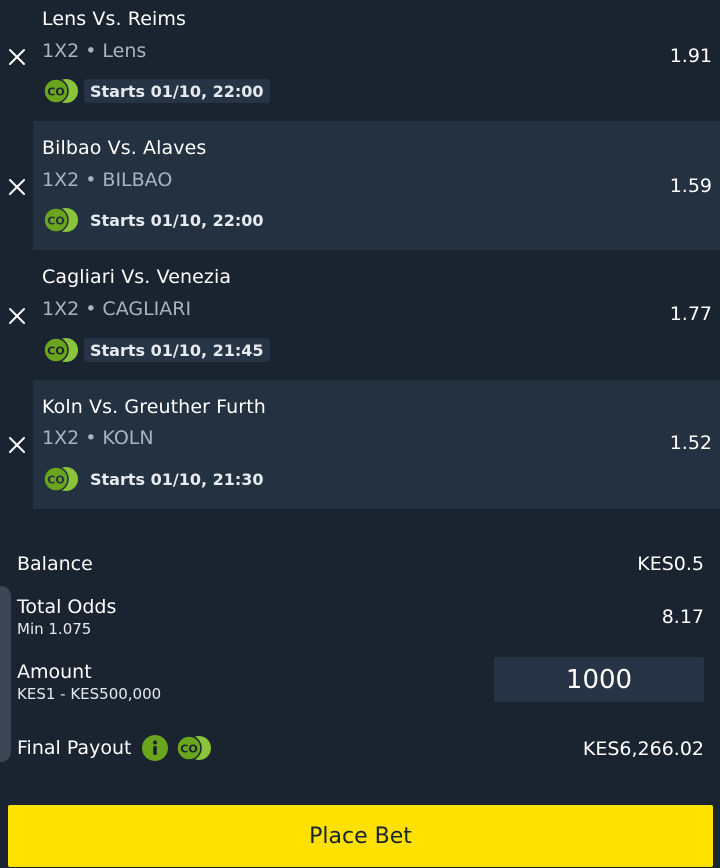 The height and width of the screenshot is (868, 720). I want to click on match-title: Koln Vs. Greuther Furth, so click(154, 407).